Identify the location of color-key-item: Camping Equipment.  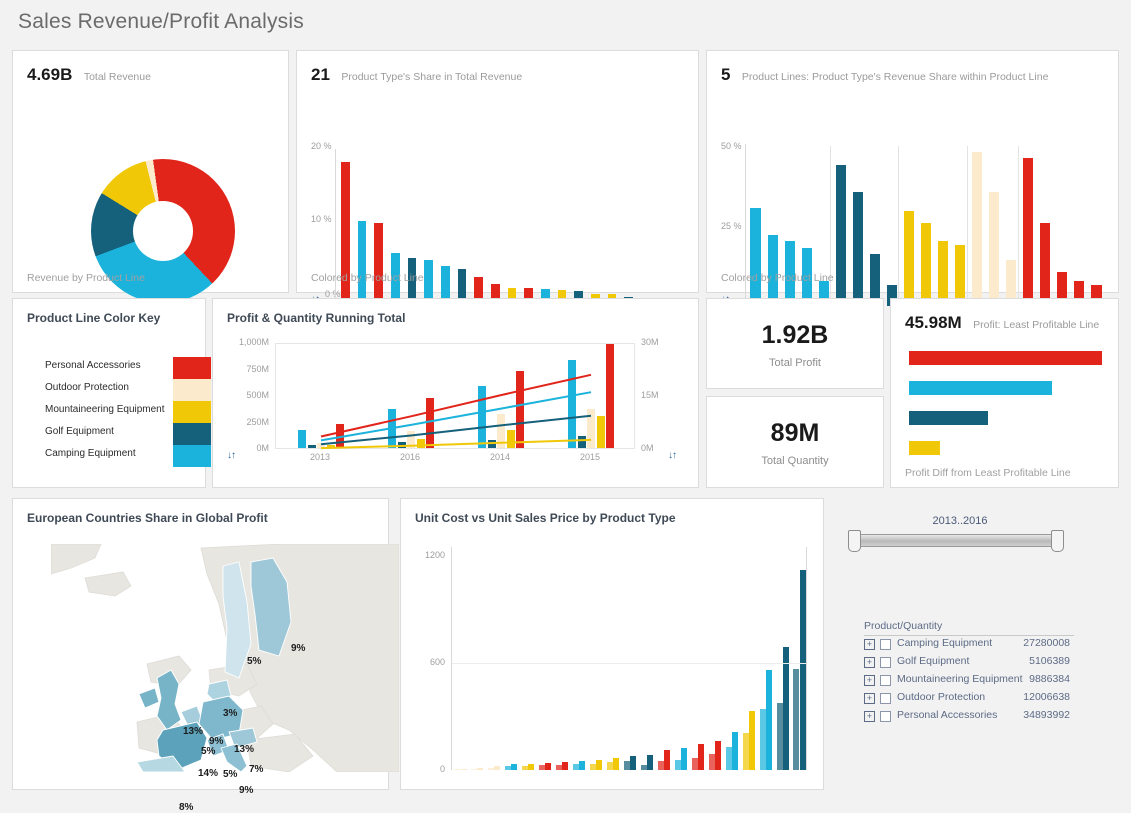
(119, 456).